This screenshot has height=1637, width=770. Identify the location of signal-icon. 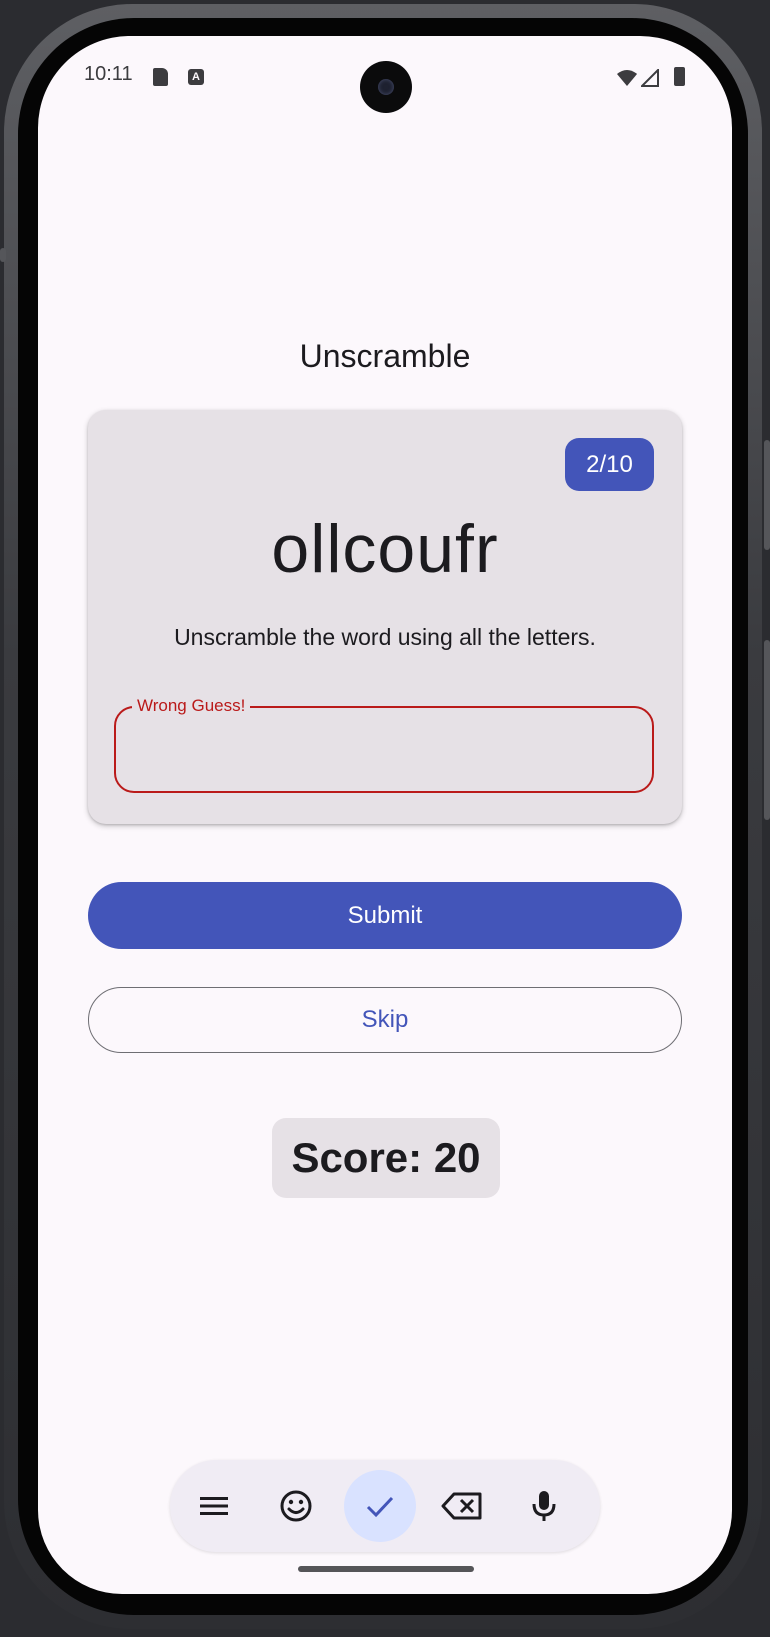
(650, 78).